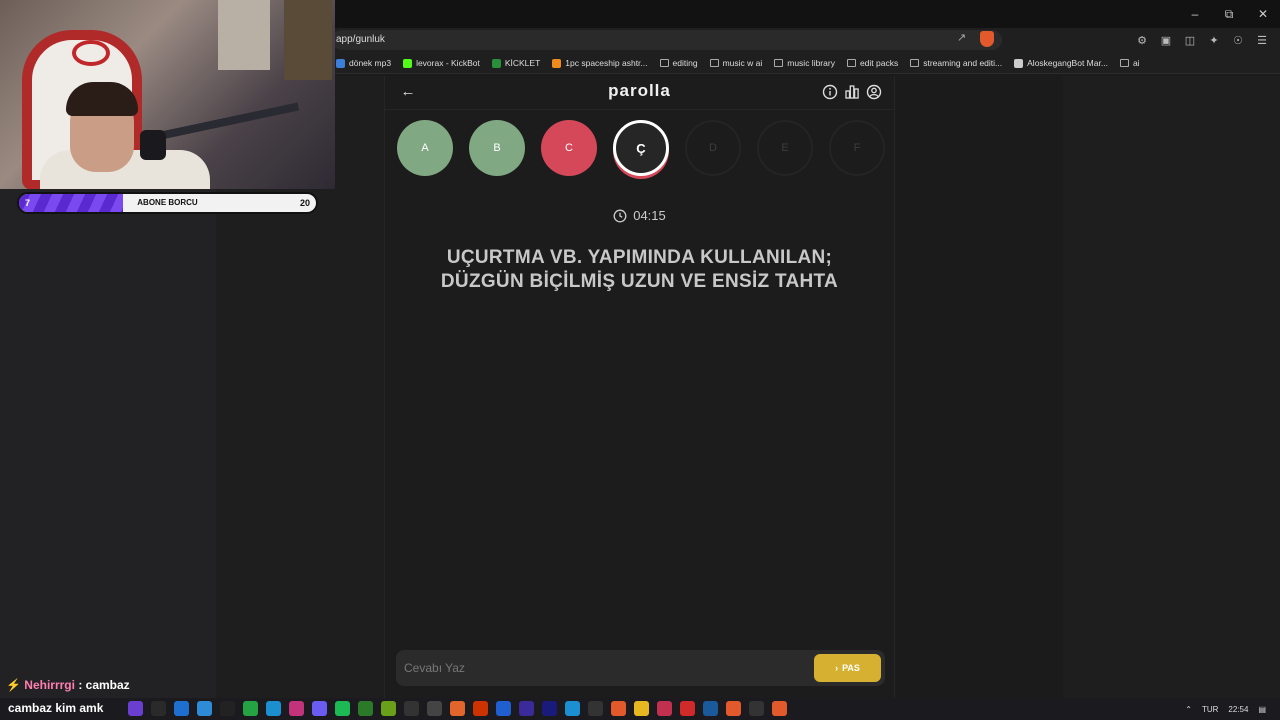 This screenshot has width=1280, height=720. I want to click on brave-shields-icon, so click(987, 39).